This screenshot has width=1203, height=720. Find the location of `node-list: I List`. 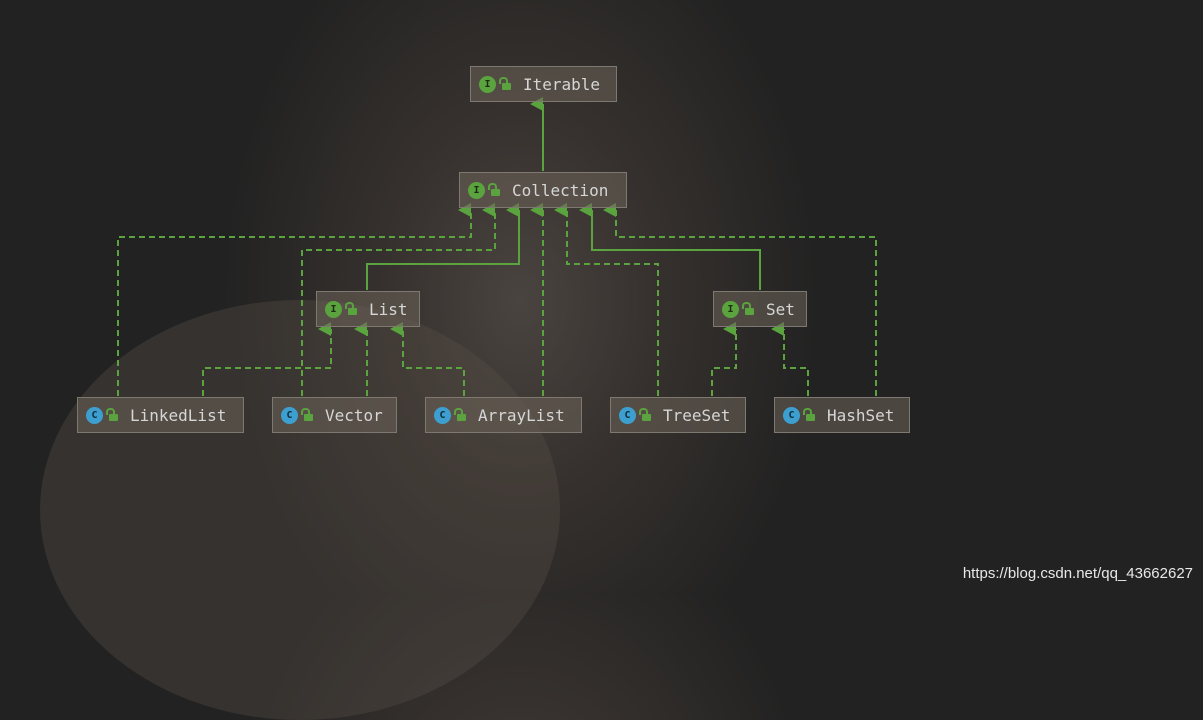

node-list: I List is located at coordinates (368, 309).